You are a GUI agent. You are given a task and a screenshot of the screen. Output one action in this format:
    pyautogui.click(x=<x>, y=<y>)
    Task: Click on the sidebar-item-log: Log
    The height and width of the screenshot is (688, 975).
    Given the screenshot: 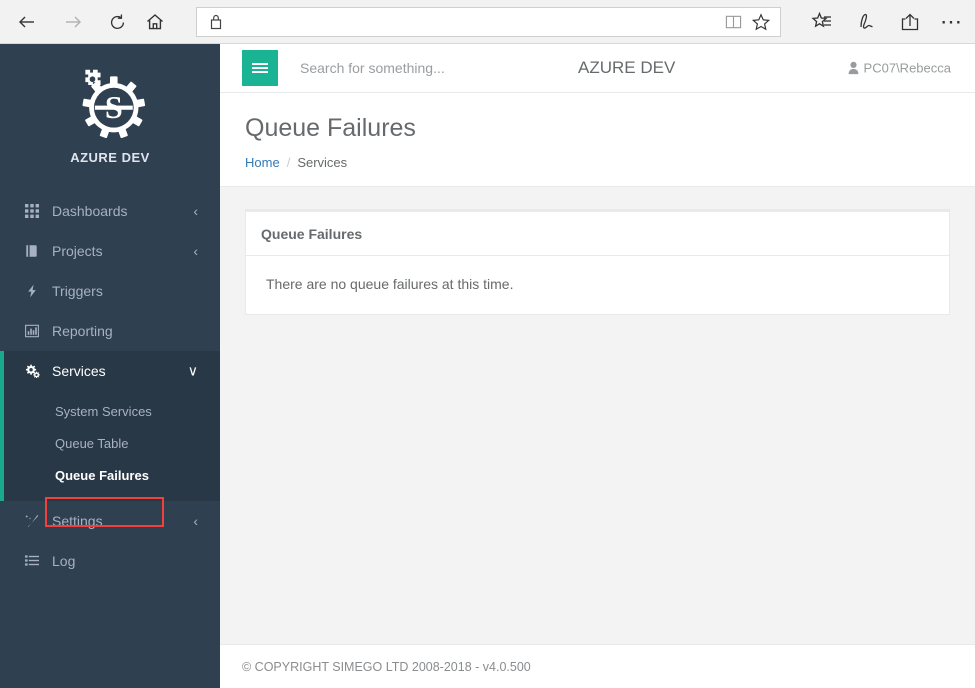 What is the action you would take?
    pyautogui.click(x=110, y=561)
    